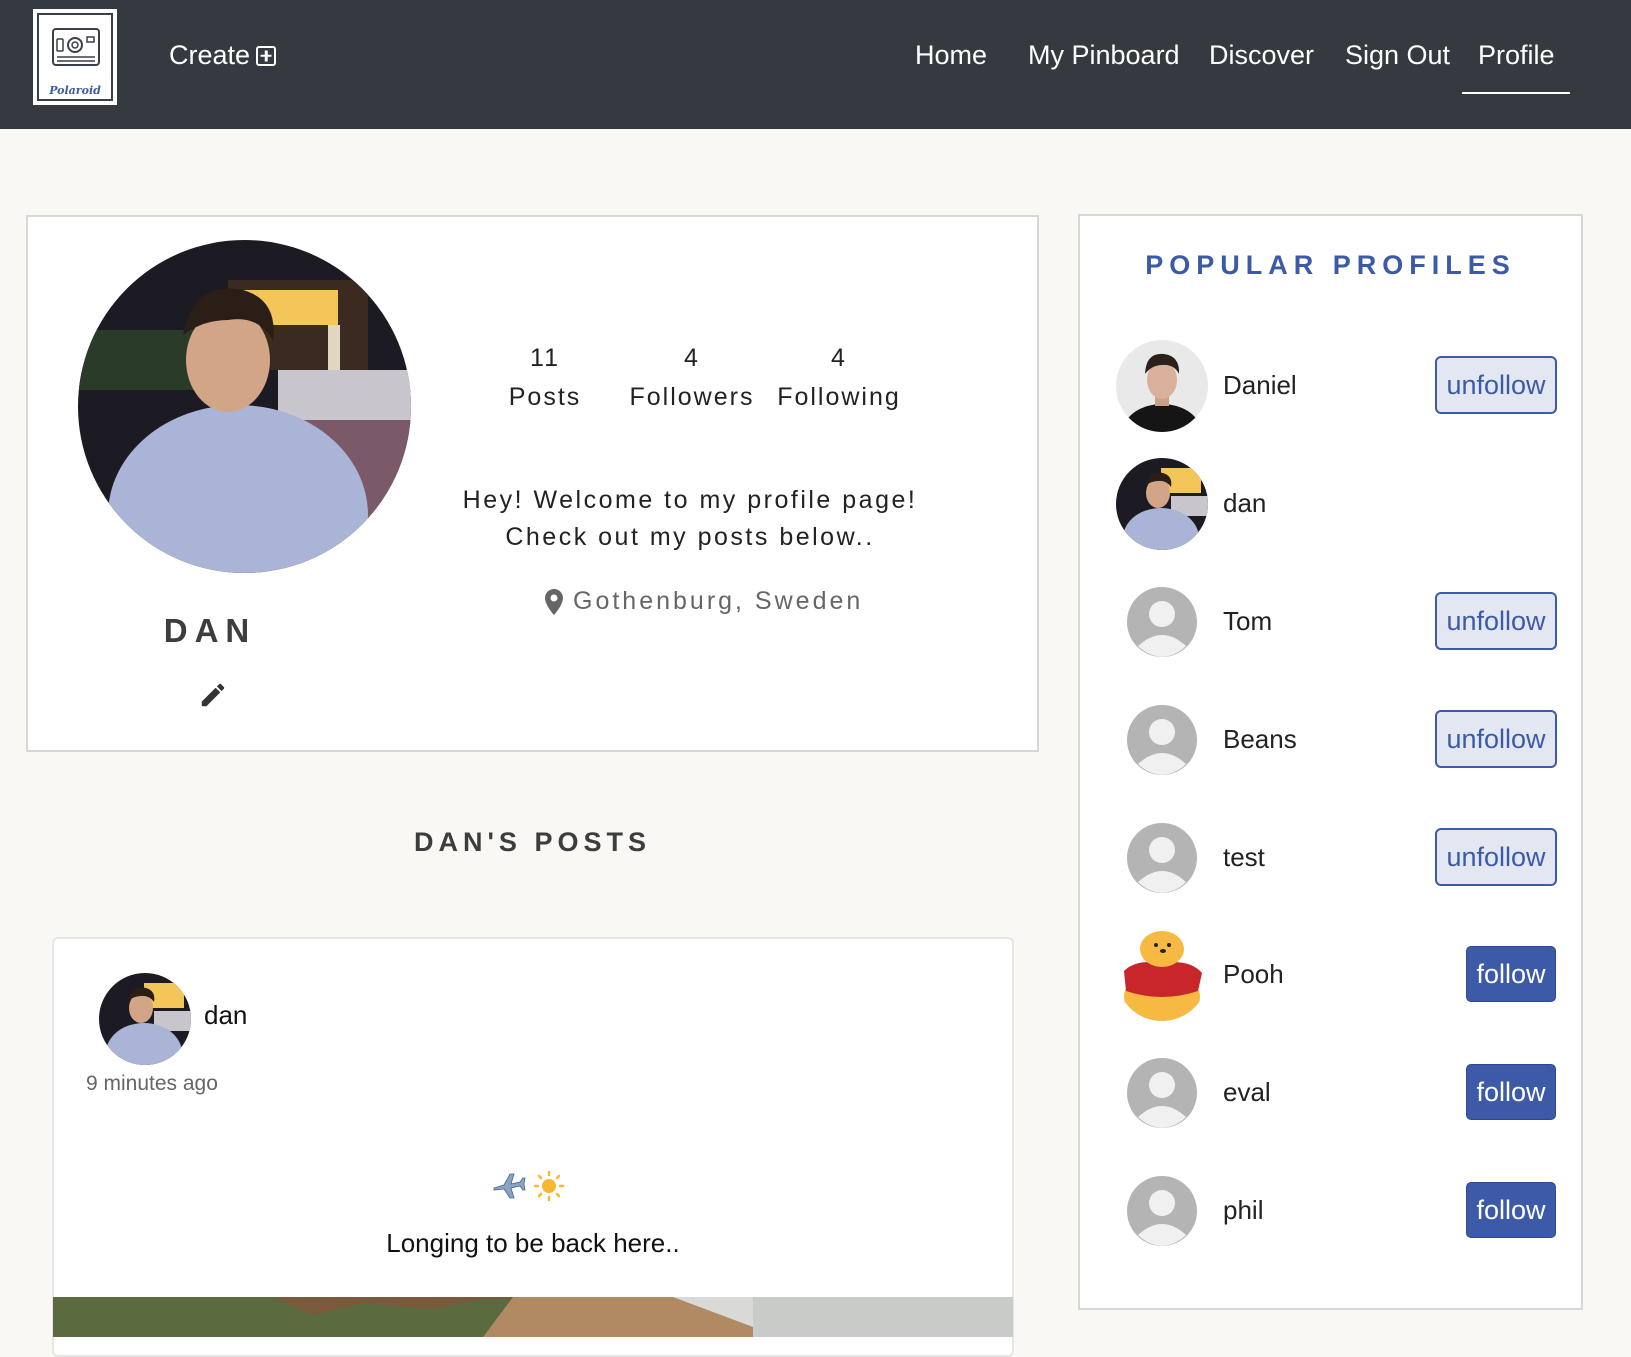  I want to click on posts-heading: DAN'S POSTS, so click(532, 842).